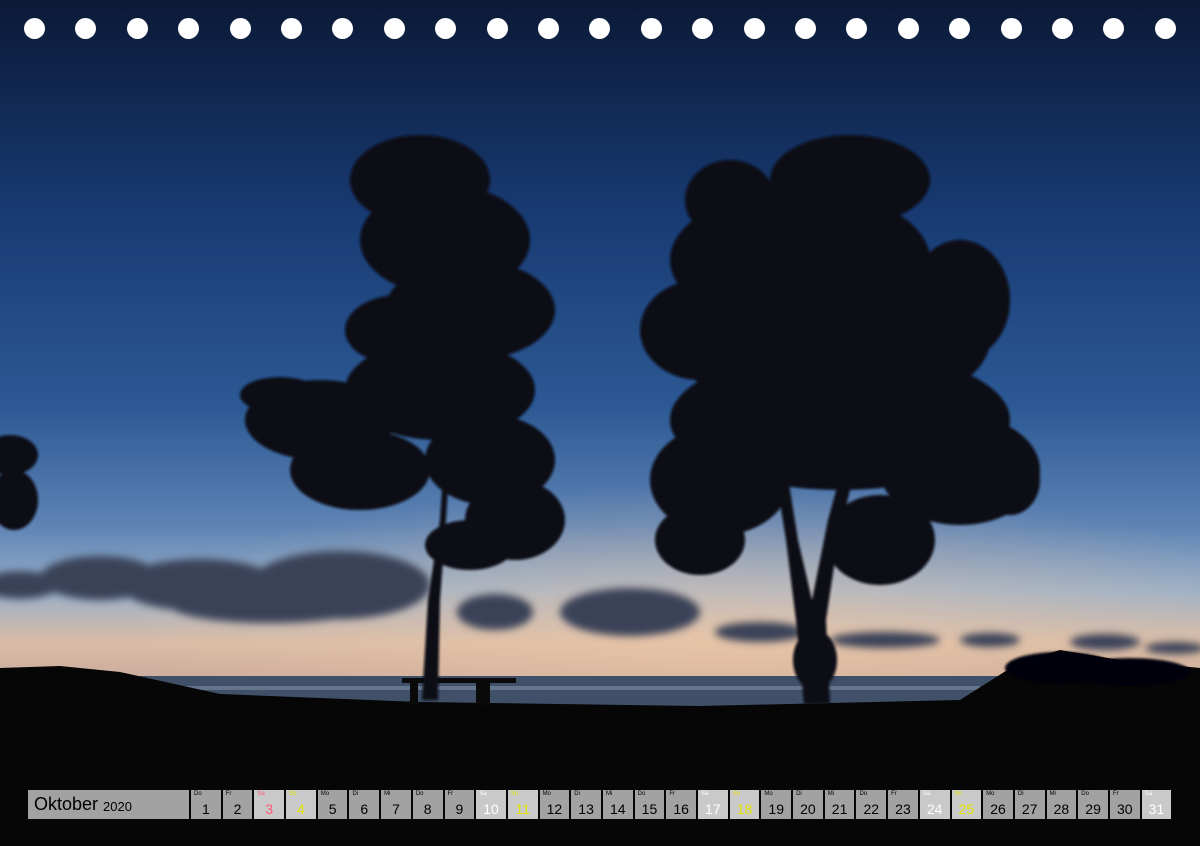  I want to click on day-number: 20, so click(808, 809).